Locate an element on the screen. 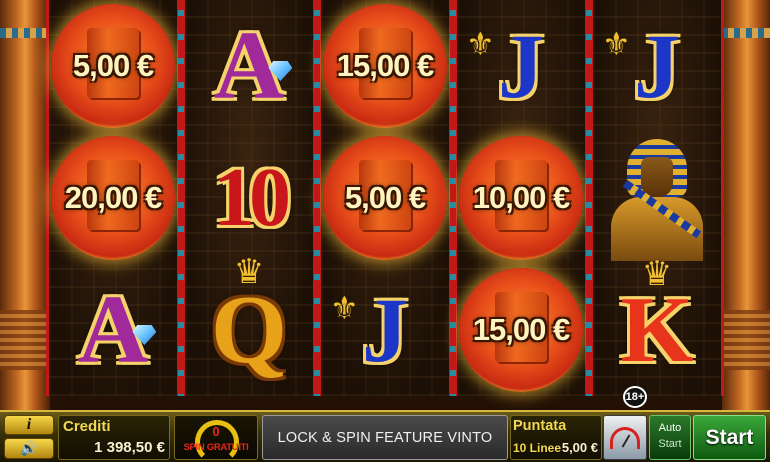 The height and width of the screenshot is (462, 770). queen-symbol: Q ♛ is located at coordinates (249, 317).